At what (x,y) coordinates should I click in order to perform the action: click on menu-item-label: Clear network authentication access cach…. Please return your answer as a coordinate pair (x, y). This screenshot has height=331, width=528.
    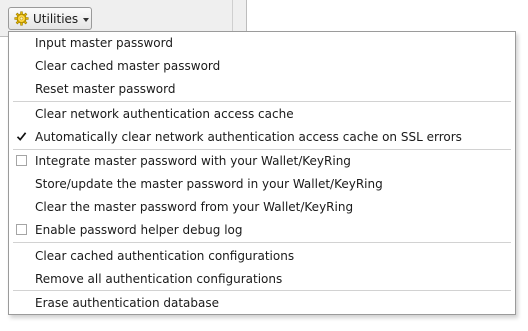
    Looking at the image, I should click on (164, 114).